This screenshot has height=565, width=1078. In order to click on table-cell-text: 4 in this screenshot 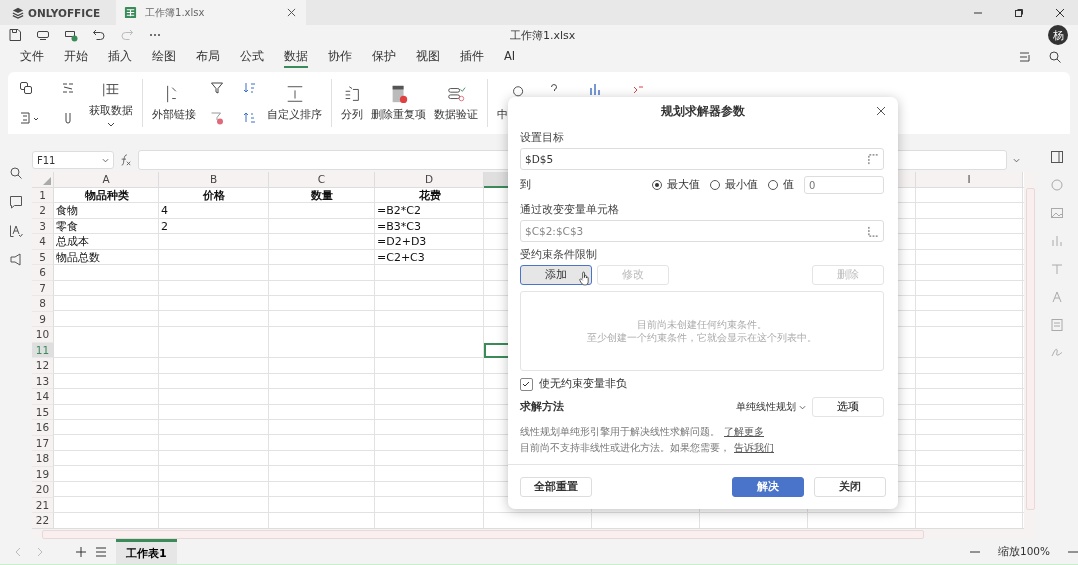, I will do `click(164, 211)`.